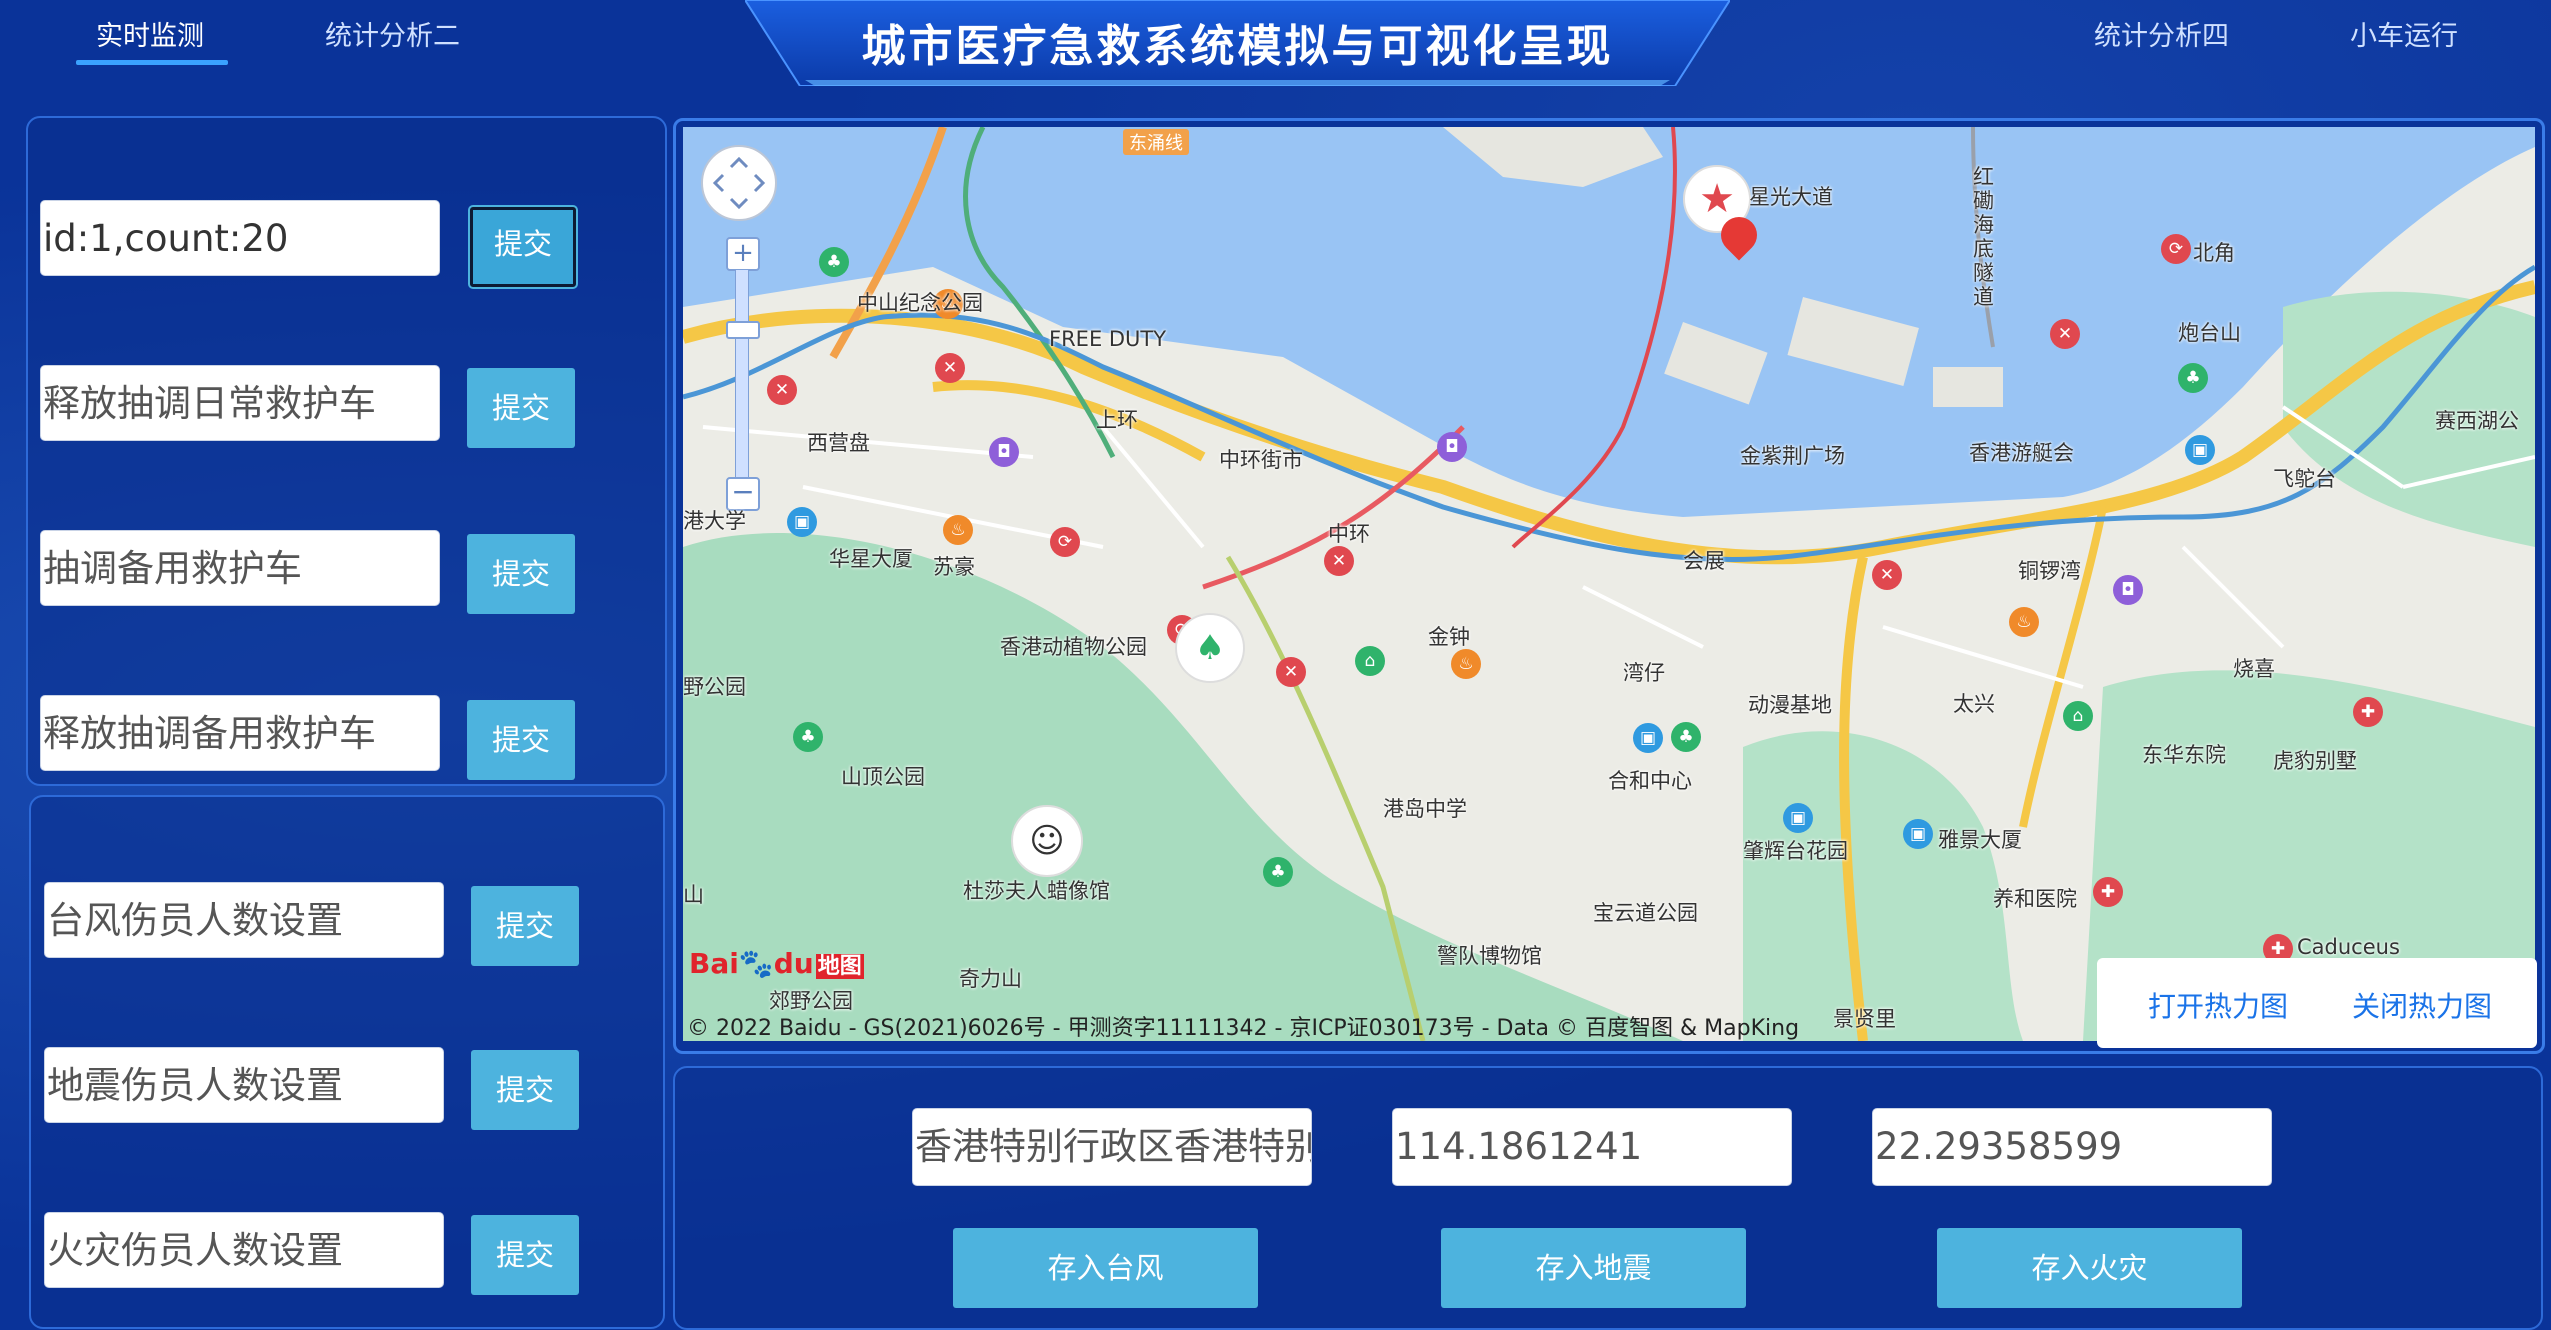 Image resolution: width=2551 pixels, height=1330 pixels. Describe the element at coordinates (152, 62) in the screenshot. I see `active-tab-indicator` at that location.